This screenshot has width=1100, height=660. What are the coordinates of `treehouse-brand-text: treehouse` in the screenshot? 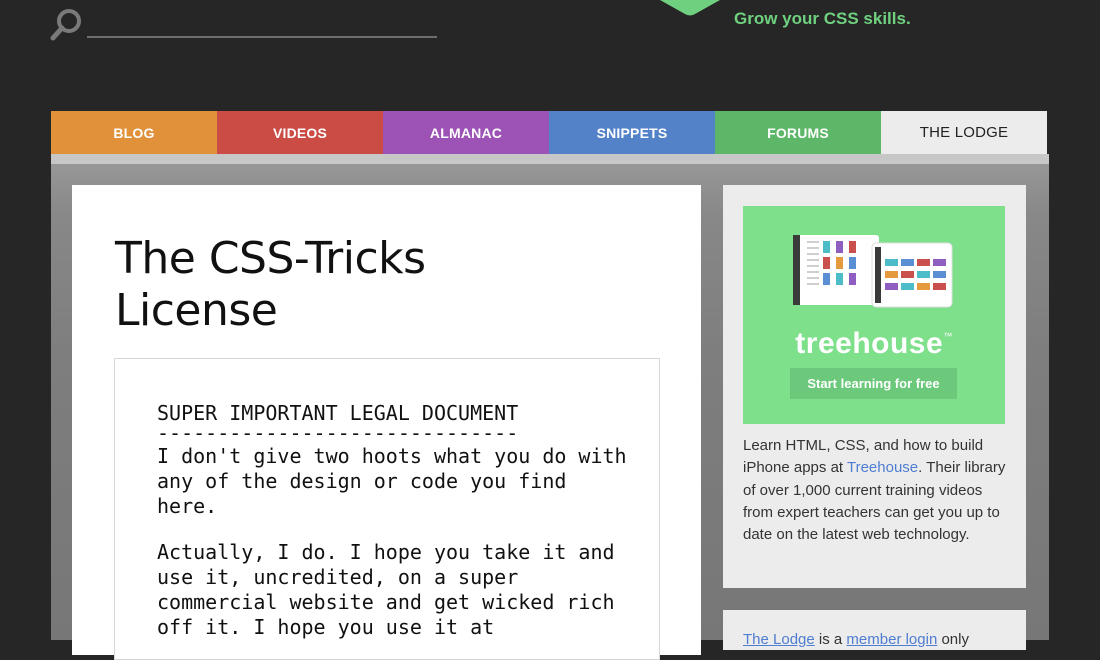 It's located at (869, 343).